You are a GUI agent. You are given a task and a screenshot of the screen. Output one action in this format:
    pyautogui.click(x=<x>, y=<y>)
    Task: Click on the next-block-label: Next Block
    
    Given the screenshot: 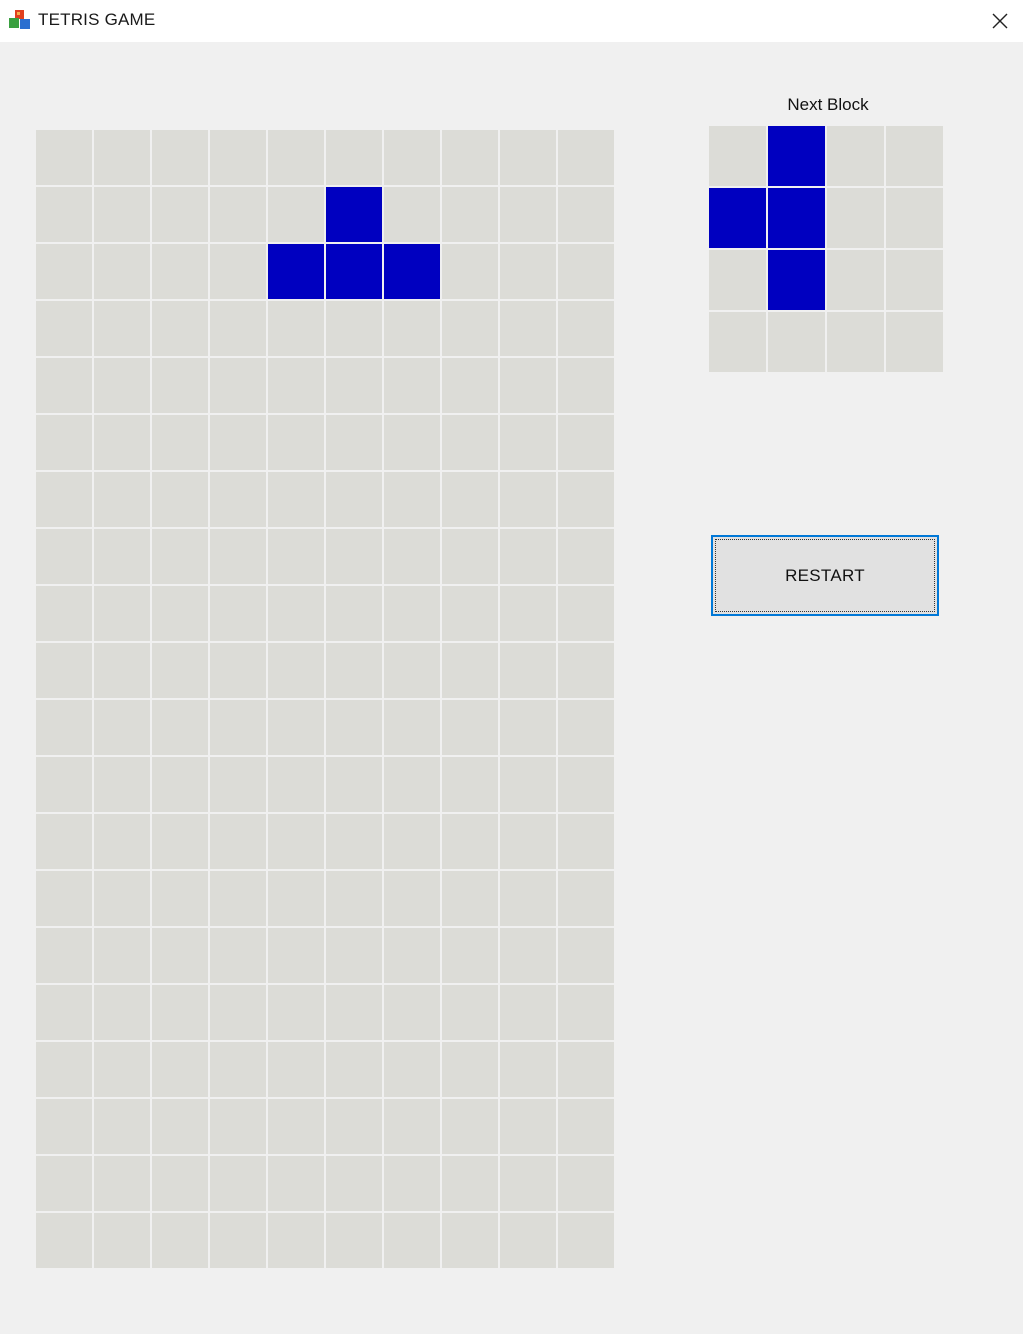 What is the action you would take?
    pyautogui.click(x=828, y=104)
    